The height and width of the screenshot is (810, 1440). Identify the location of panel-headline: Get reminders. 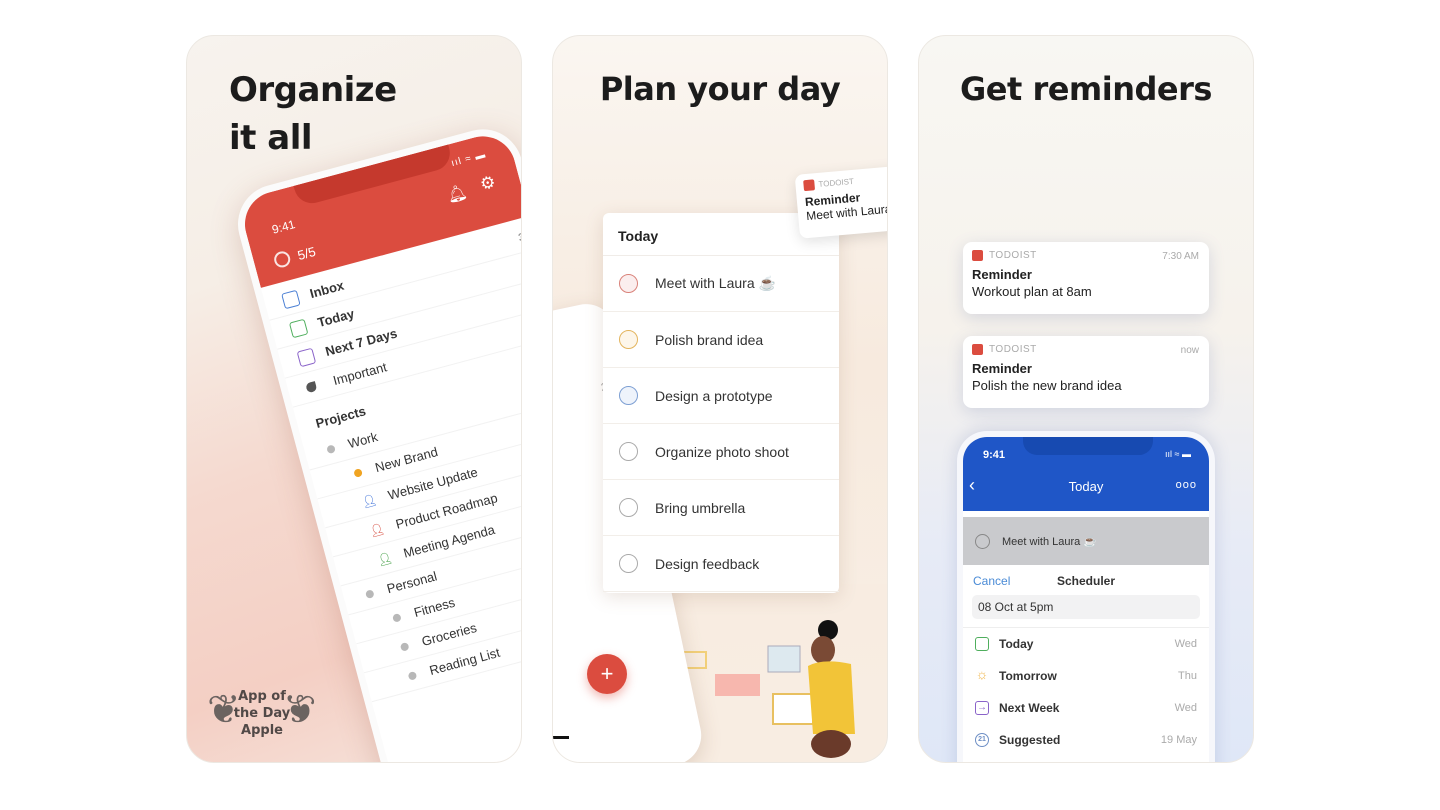
(1086, 89).